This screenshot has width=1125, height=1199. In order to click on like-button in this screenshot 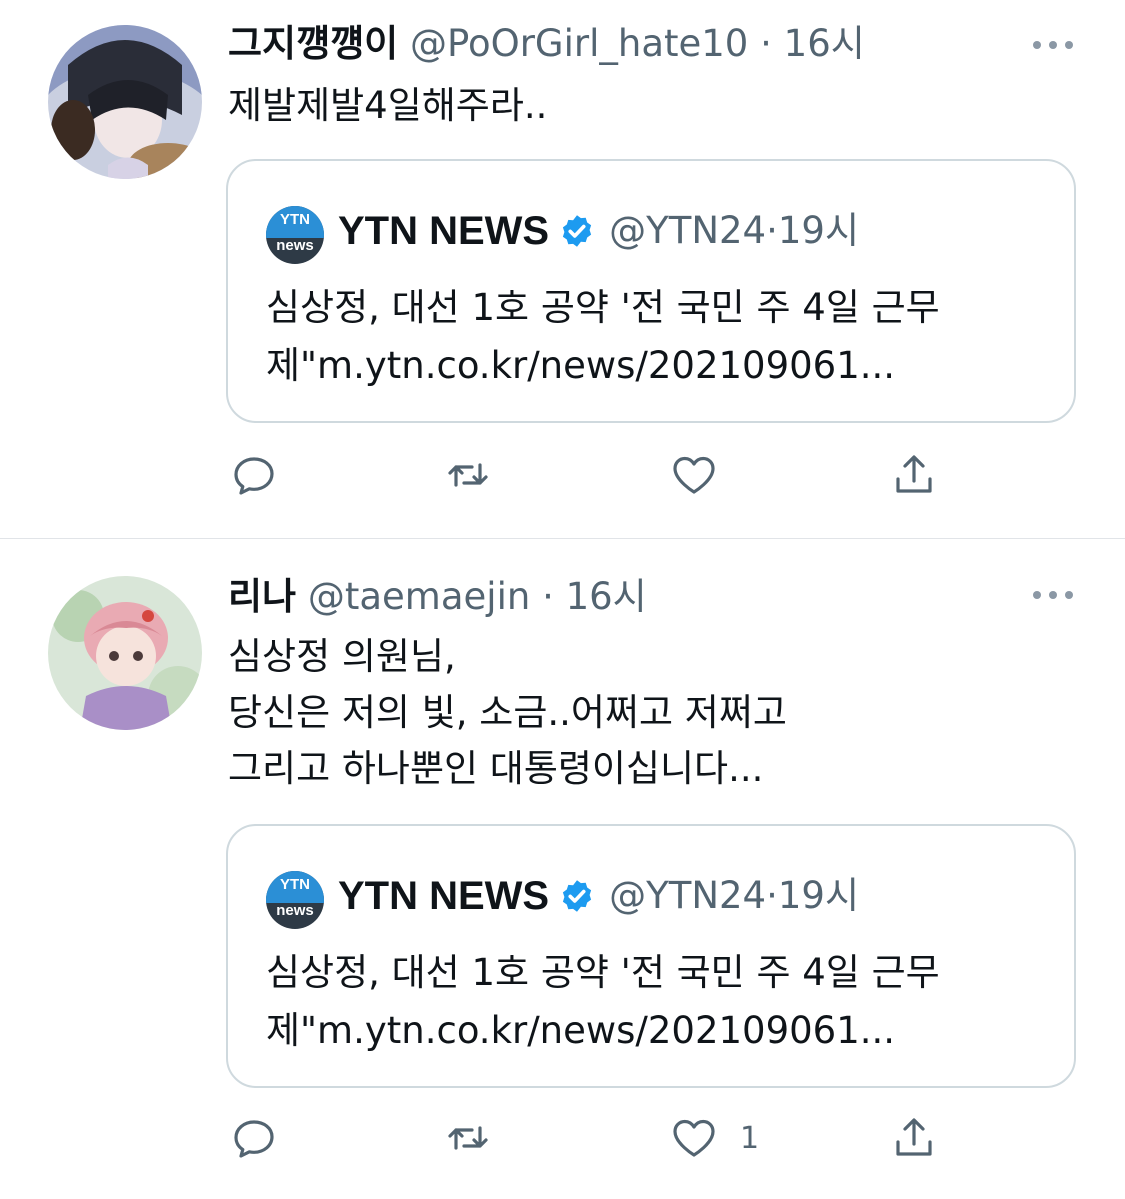, I will do `click(705, 475)`.